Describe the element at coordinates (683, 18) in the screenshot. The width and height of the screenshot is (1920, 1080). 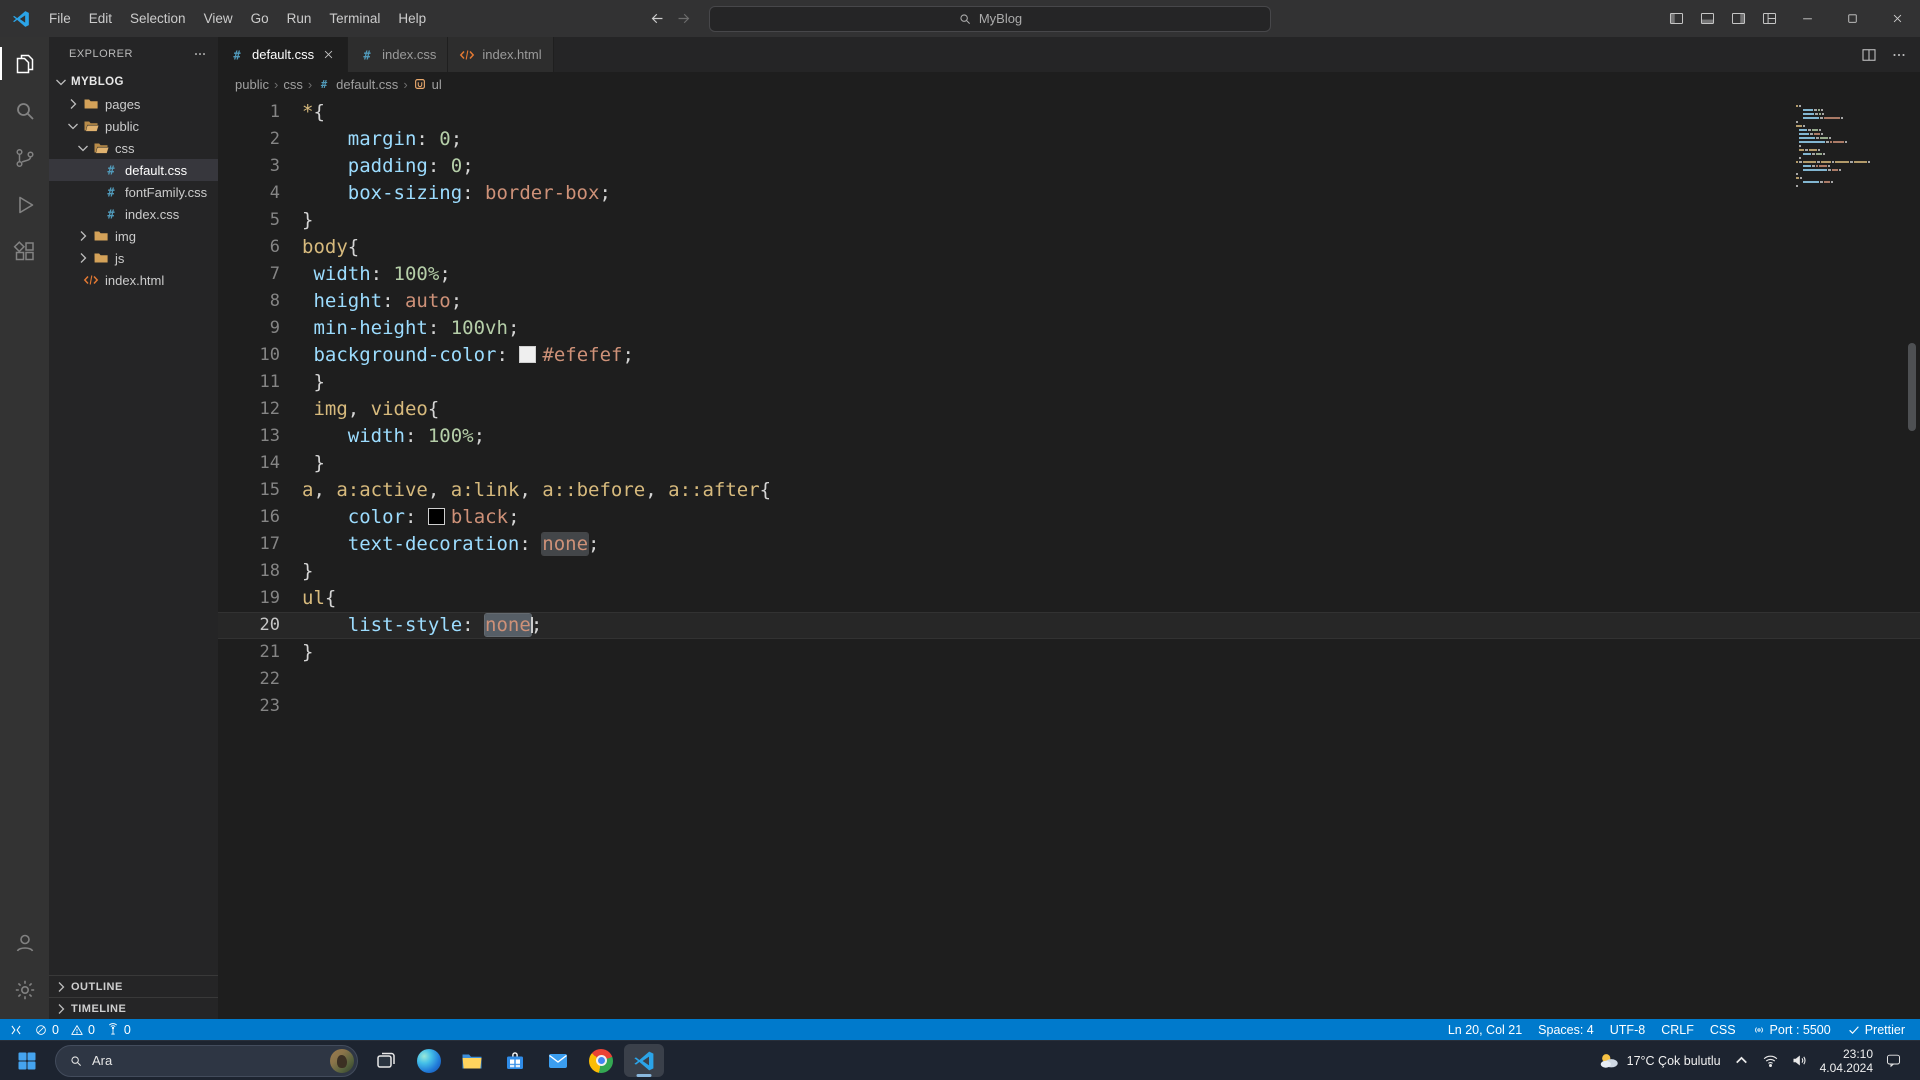
I see `forward-arrow-icon` at that location.